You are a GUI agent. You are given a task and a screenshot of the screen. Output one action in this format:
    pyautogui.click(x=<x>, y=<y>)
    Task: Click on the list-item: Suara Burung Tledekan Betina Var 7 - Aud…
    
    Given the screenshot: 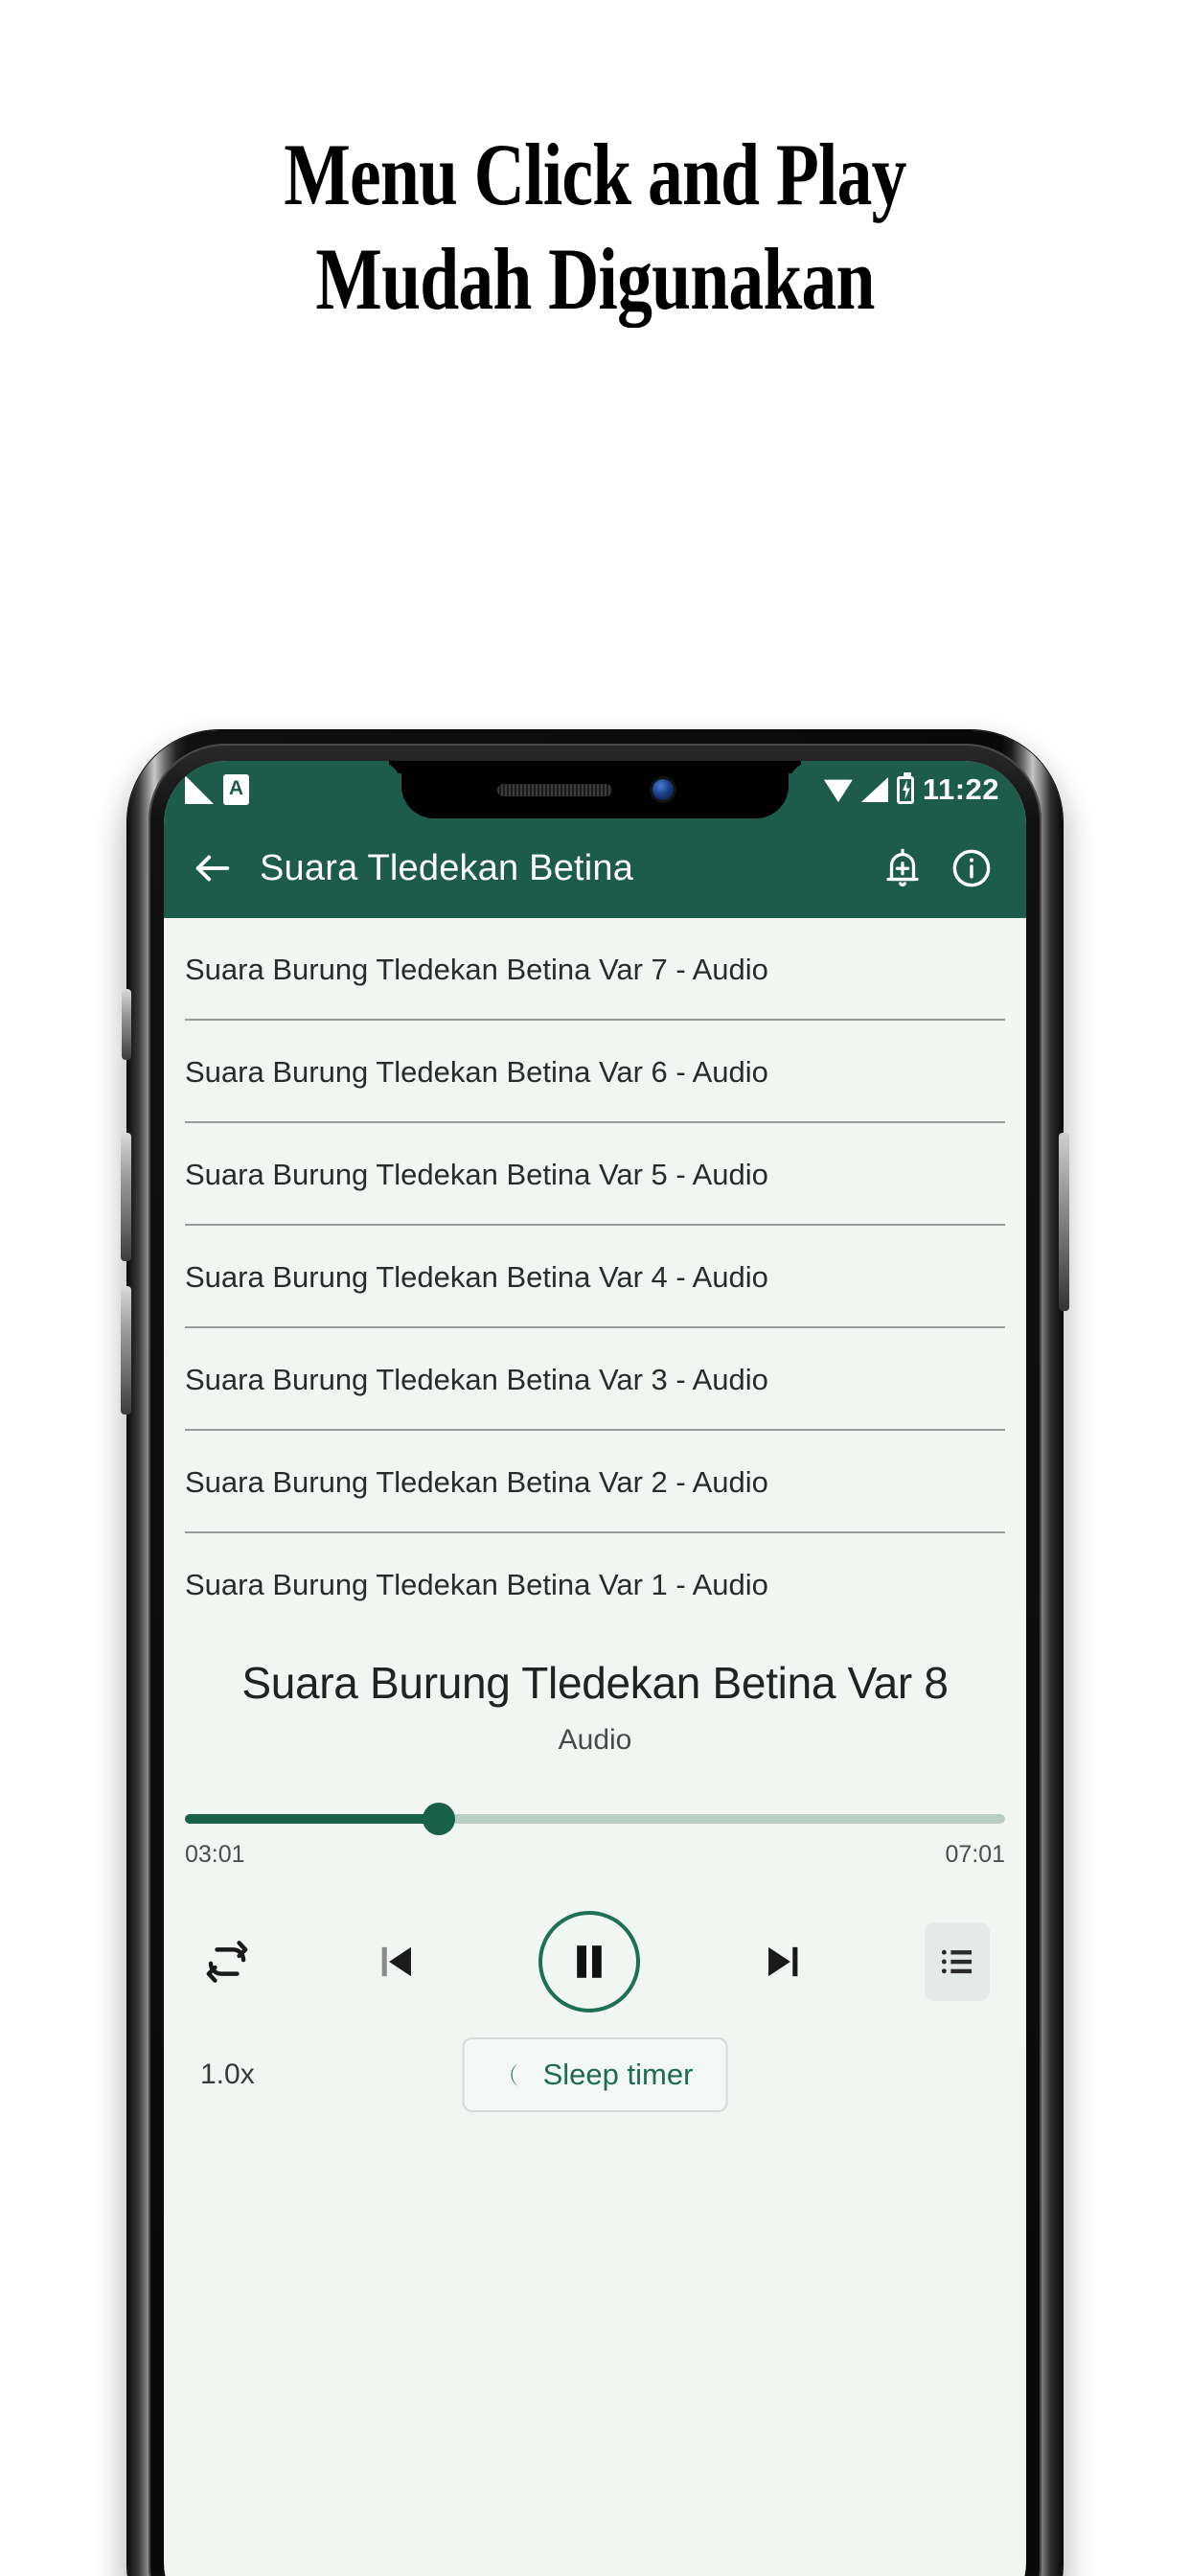 What is the action you would take?
    pyautogui.click(x=595, y=969)
    